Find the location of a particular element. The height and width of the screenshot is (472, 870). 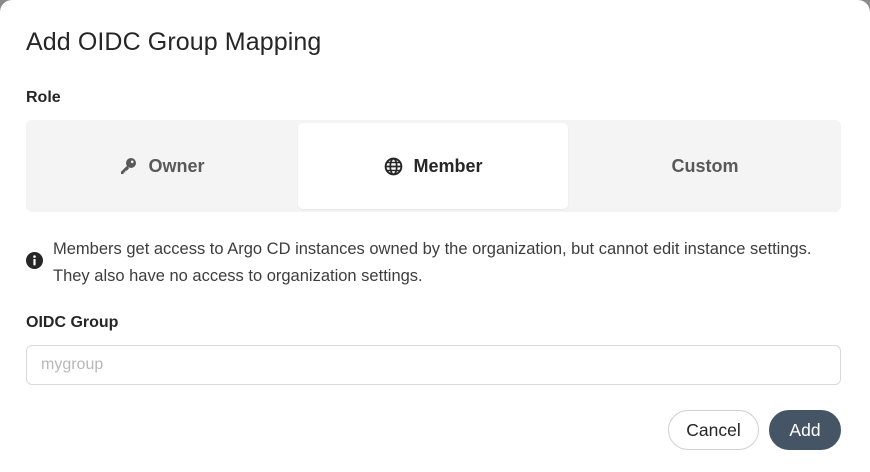

role-option-member-label: Member is located at coordinates (448, 165).